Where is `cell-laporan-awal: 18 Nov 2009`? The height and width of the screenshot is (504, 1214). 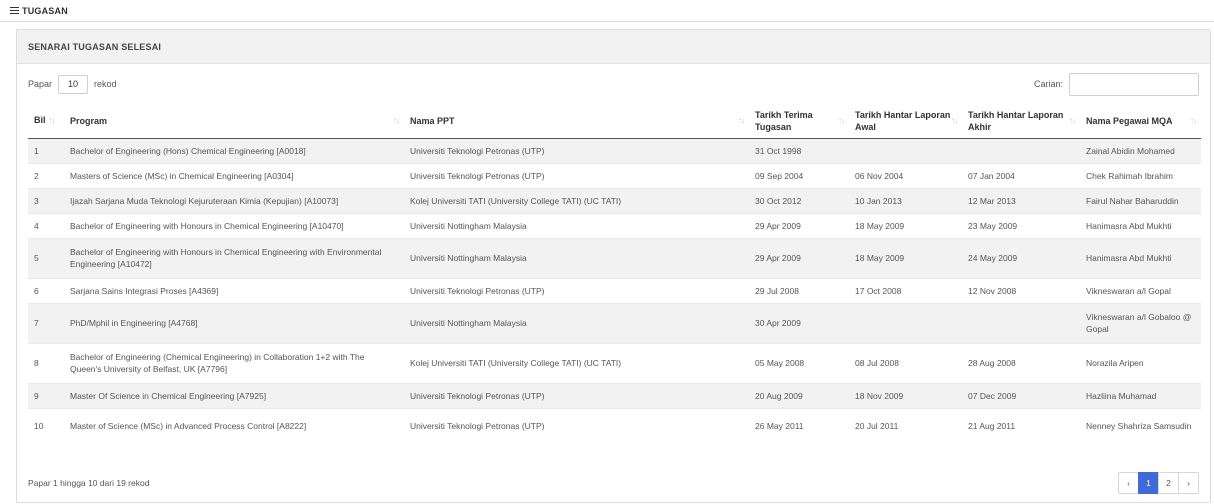
cell-laporan-awal: 18 Nov 2009 is located at coordinates (905, 395).